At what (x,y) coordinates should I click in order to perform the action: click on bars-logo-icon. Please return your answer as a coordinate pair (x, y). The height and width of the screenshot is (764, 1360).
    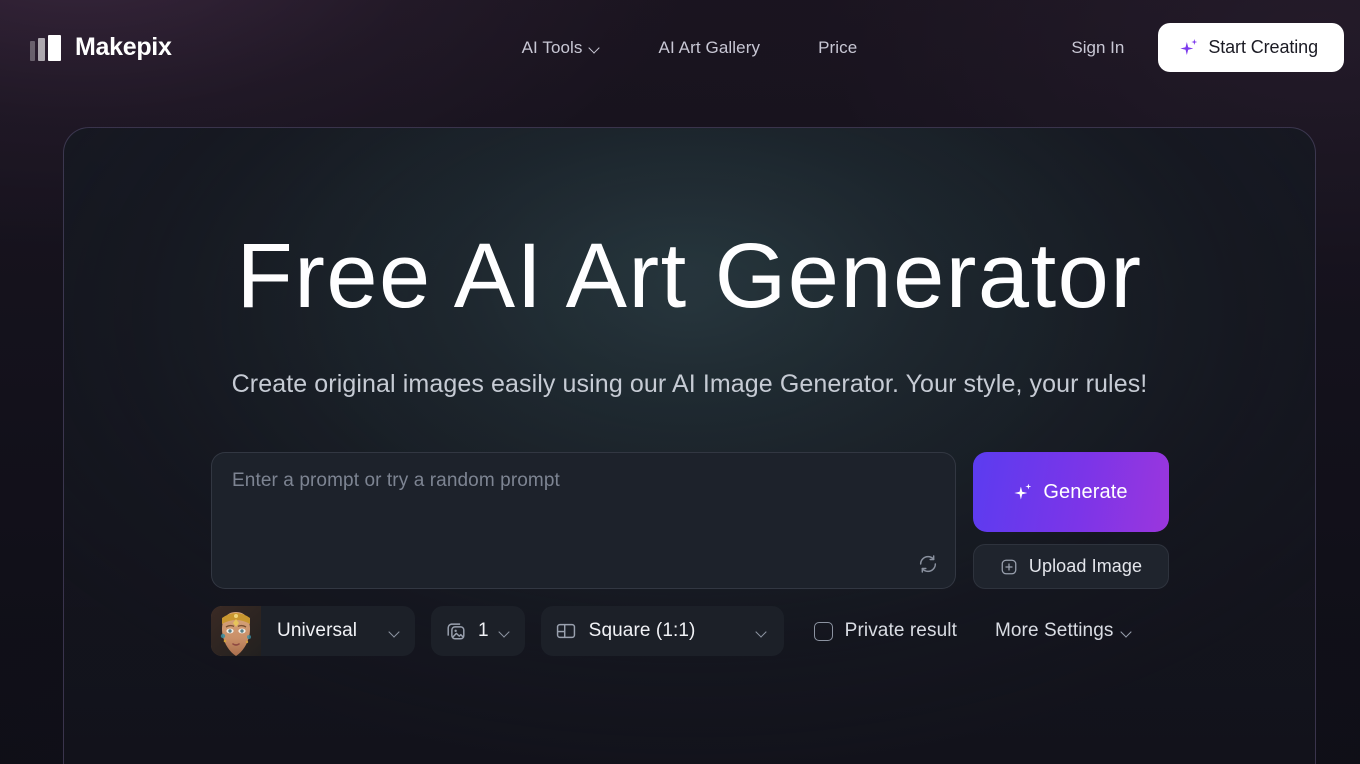
    Looking at the image, I should click on (45, 47).